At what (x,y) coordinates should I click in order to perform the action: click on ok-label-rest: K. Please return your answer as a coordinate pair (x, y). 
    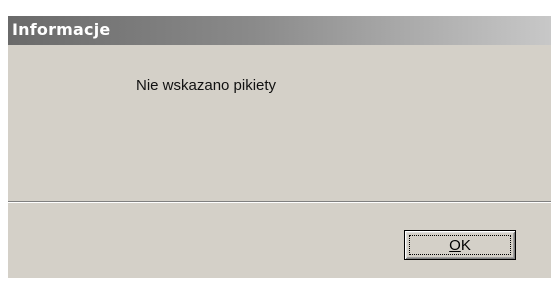
    Looking at the image, I should click on (465, 245).